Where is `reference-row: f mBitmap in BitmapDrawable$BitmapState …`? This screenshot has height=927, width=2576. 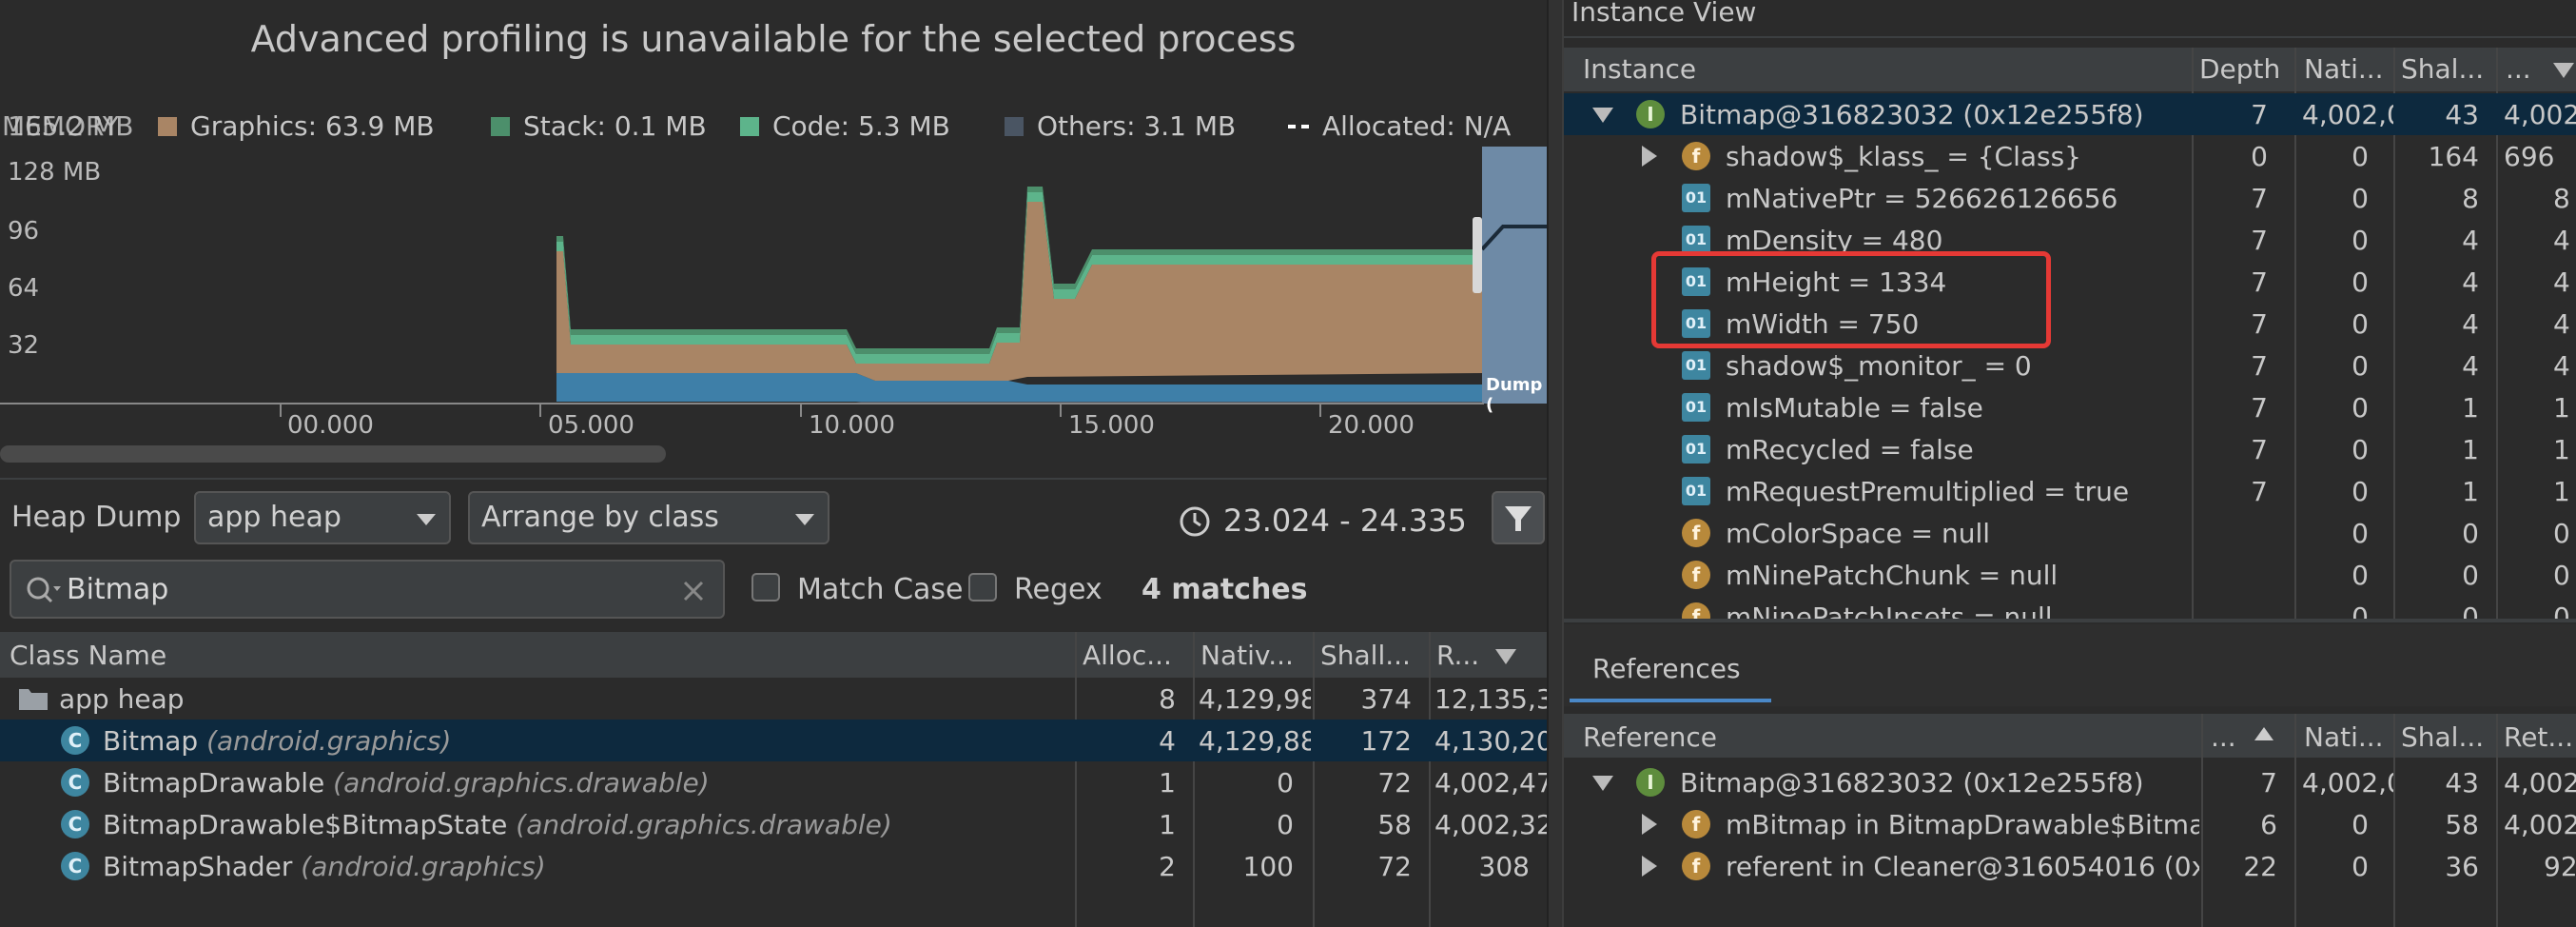 reference-row: f mBitmap in BitmapDrawable$BitmapState … is located at coordinates (2070, 824).